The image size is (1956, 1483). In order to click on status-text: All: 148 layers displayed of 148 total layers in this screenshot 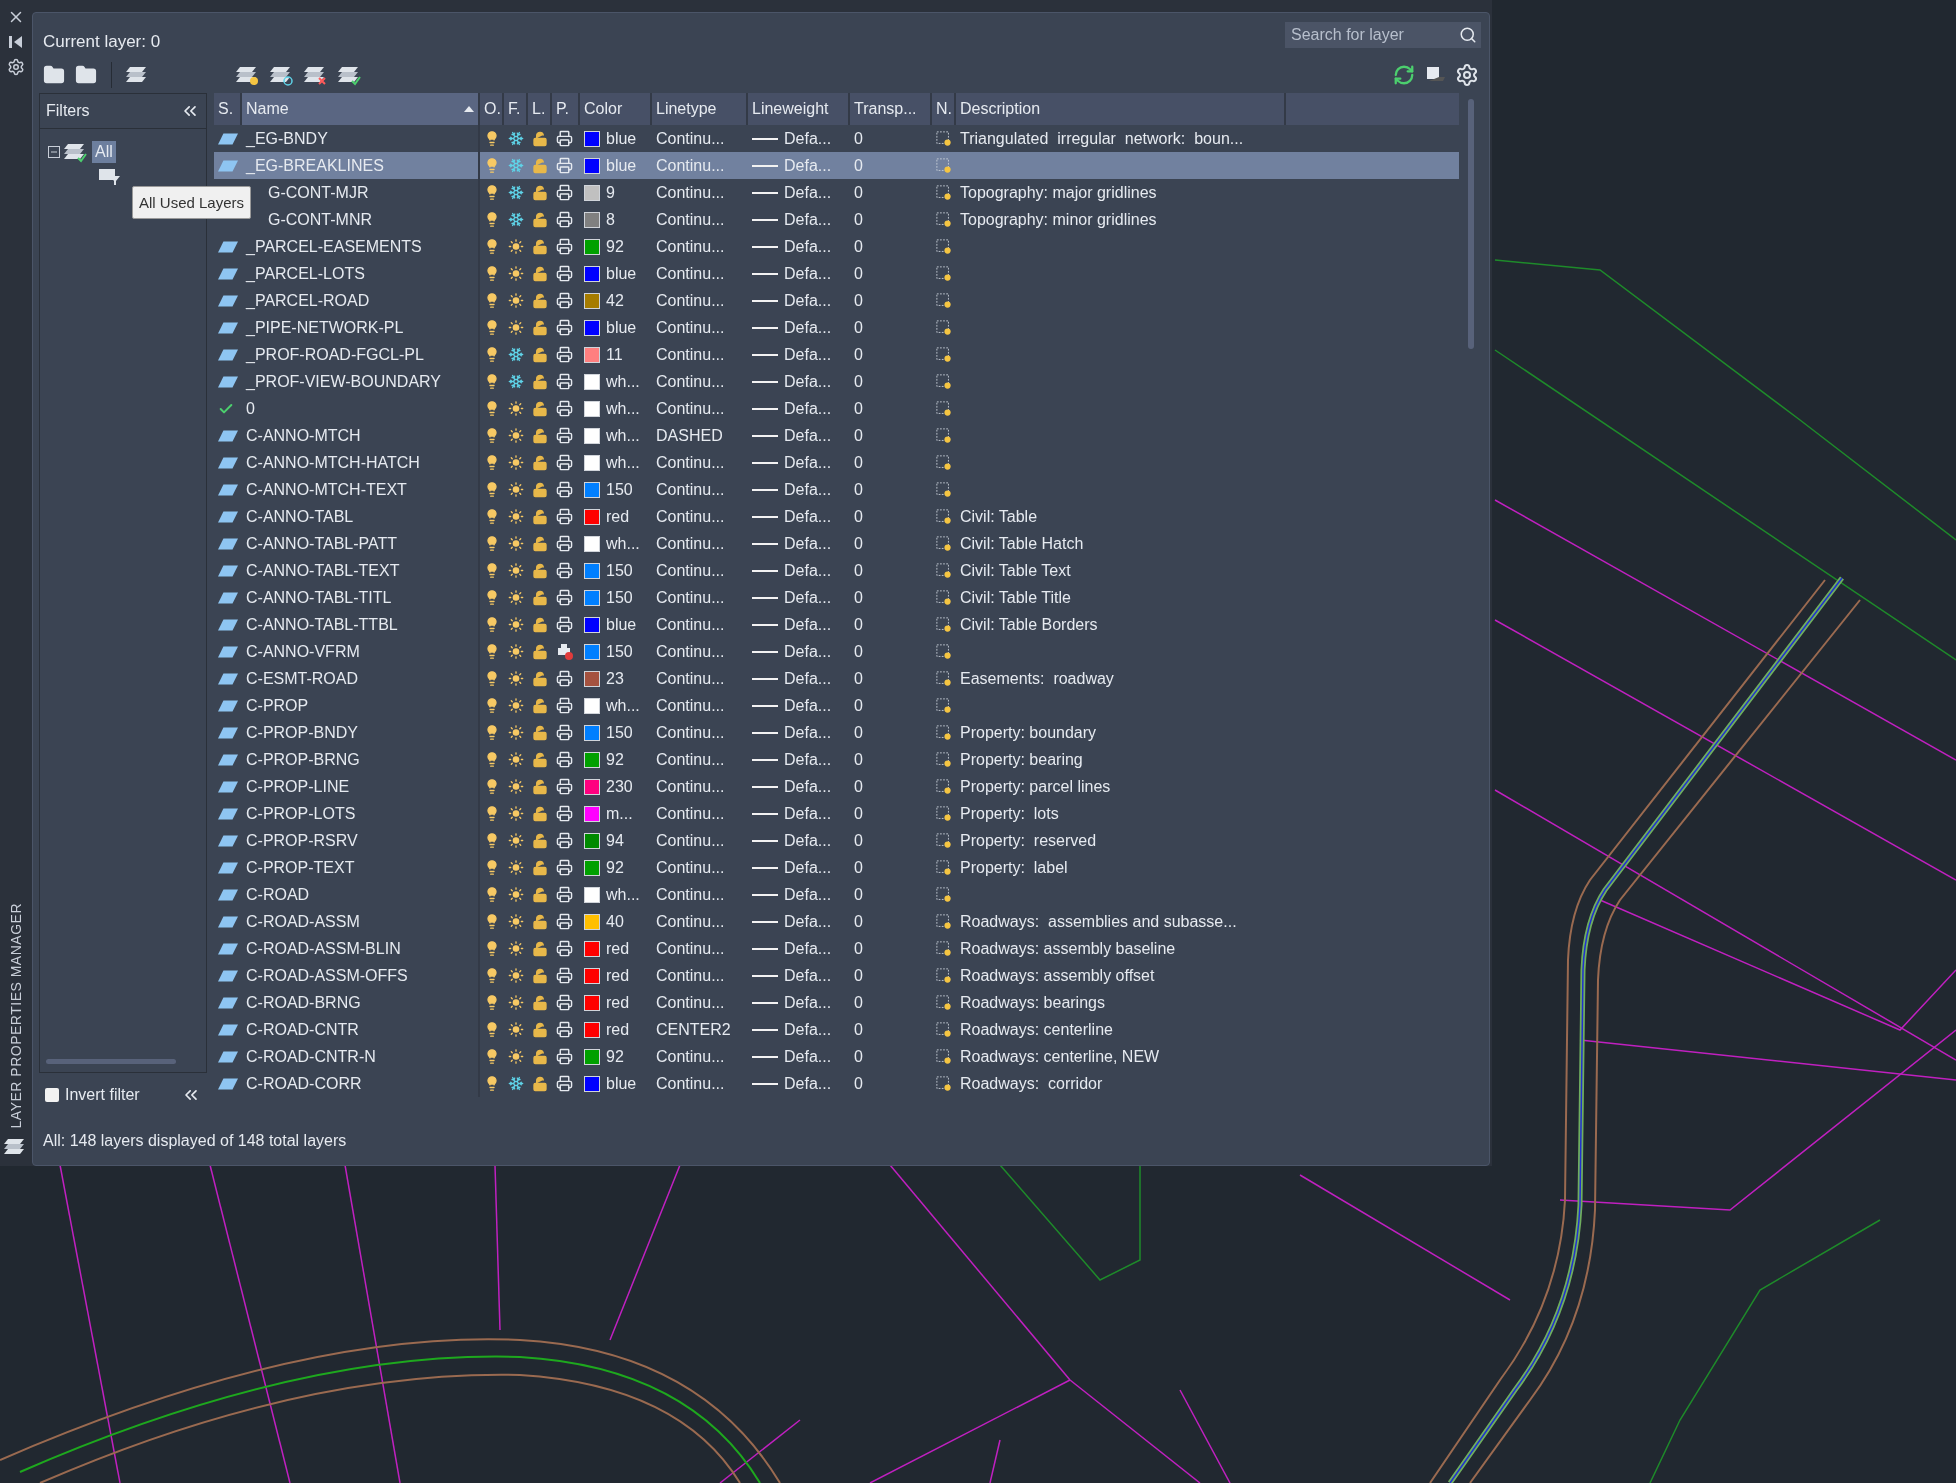, I will do `click(195, 1141)`.